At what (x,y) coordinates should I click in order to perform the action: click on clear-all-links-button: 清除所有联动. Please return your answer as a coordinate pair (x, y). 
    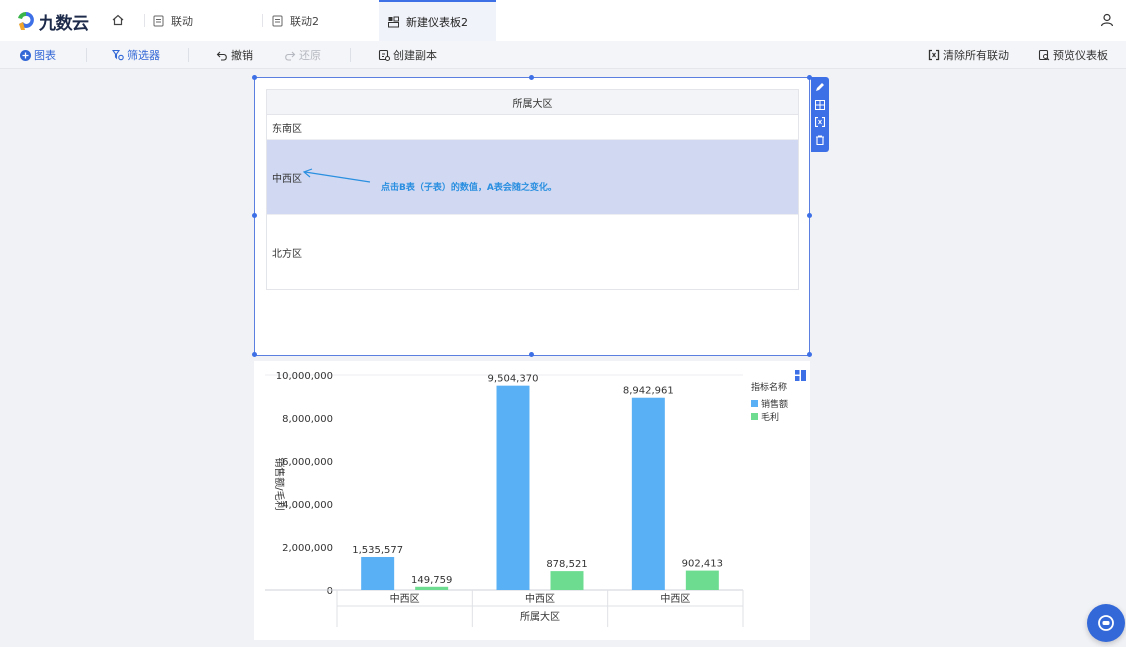
    Looking at the image, I should click on (968, 55).